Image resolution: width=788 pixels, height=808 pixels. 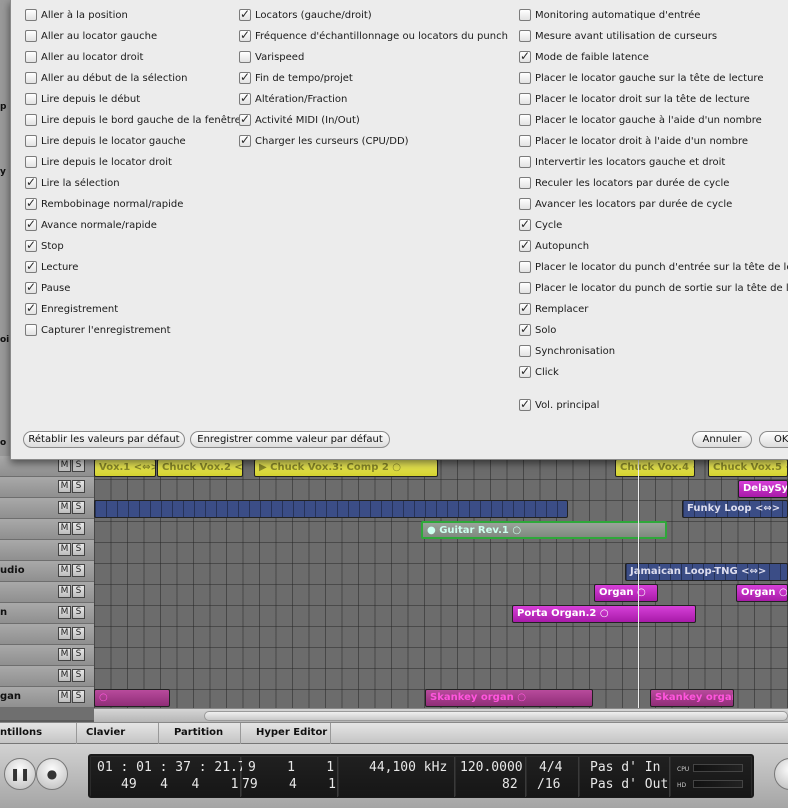 What do you see at coordinates (305, 15) in the screenshot?
I see `option-locators: Locators (gauche/droit)` at bounding box center [305, 15].